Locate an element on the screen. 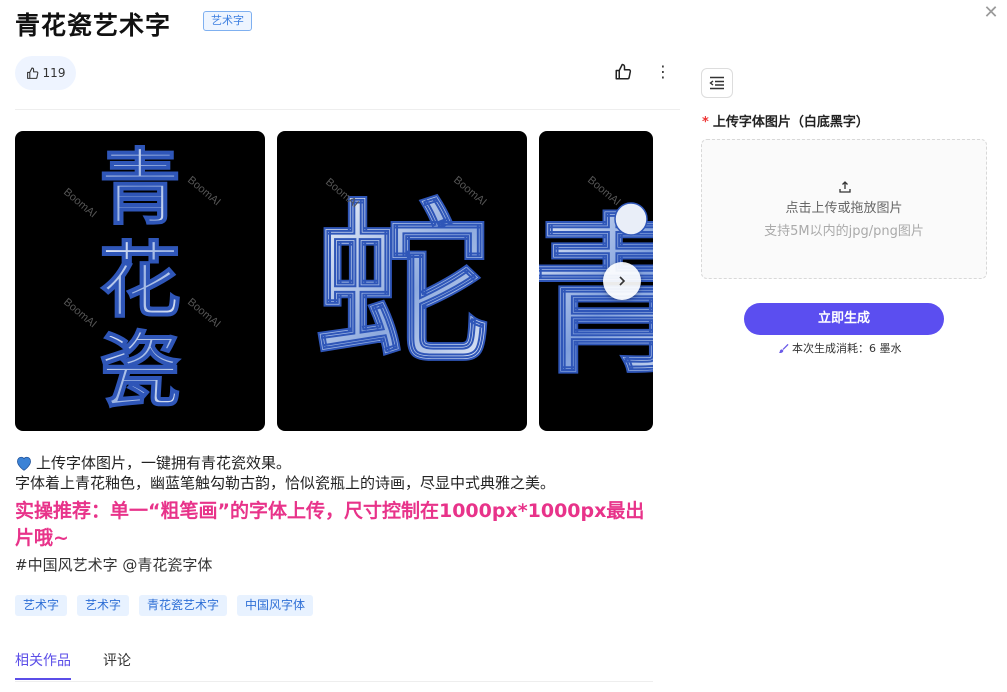  tab-related-works: 相关作品 is located at coordinates (43, 665).